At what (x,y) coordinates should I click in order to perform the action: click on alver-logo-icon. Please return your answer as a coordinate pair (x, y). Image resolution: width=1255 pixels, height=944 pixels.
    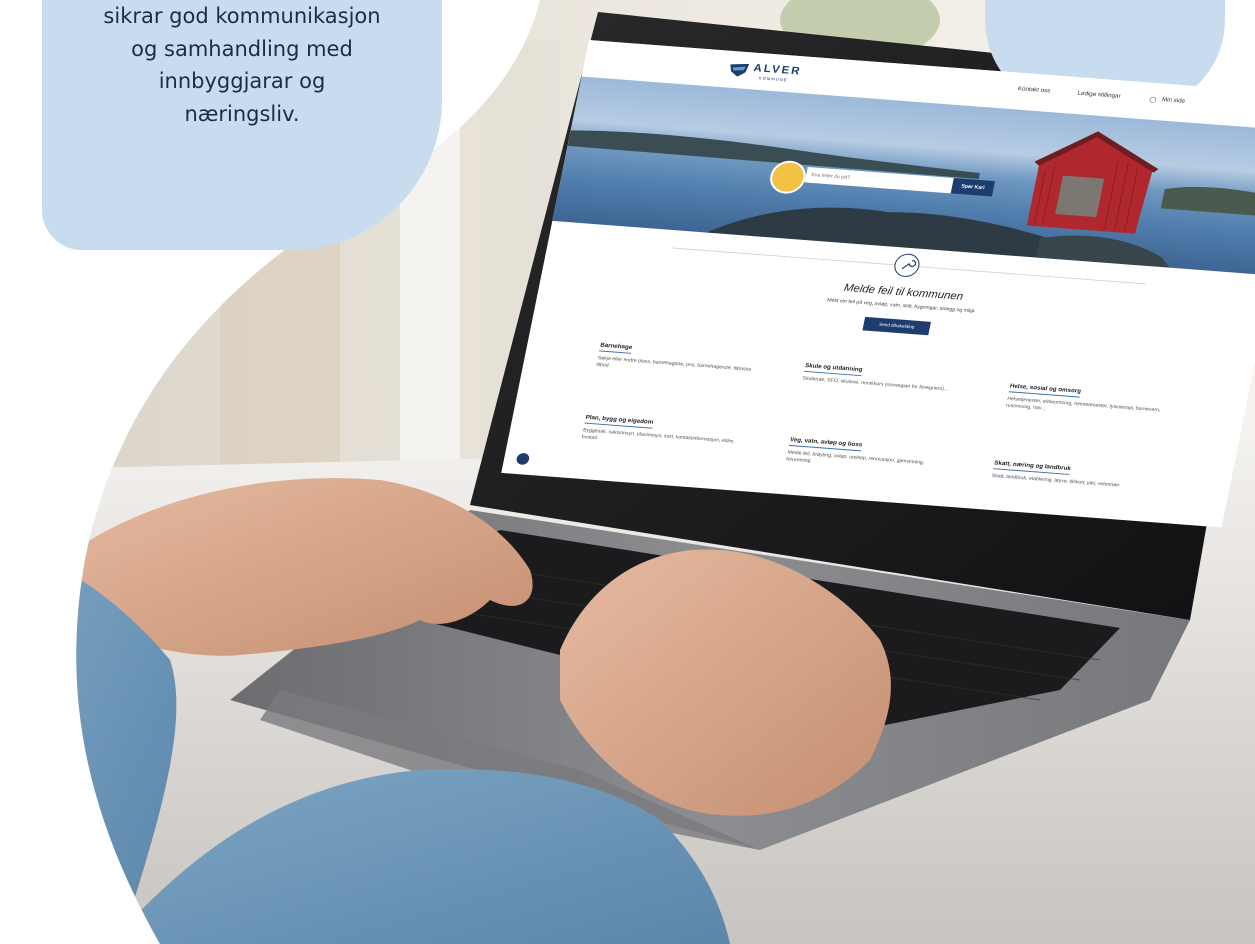
    Looking at the image, I should click on (740, 70).